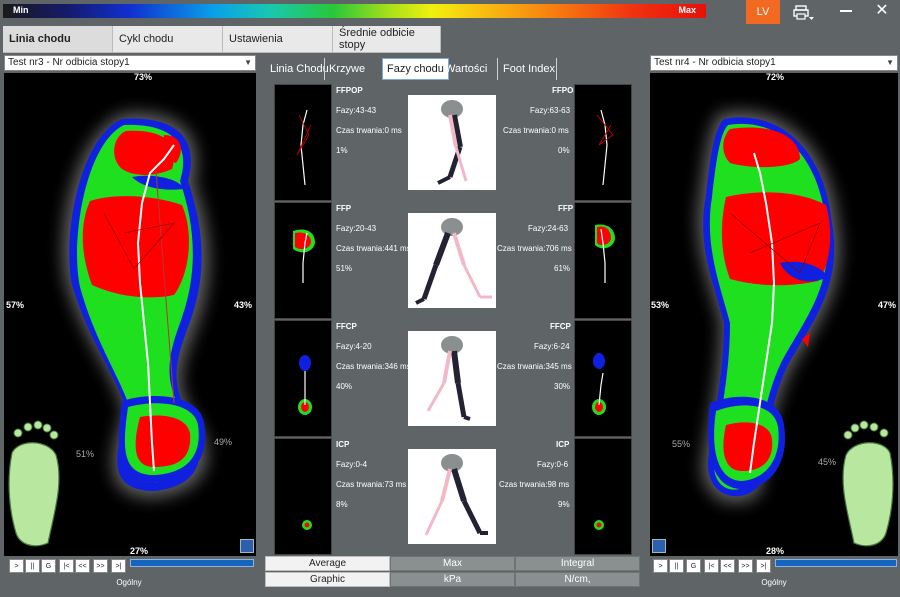 The image size is (900, 597). I want to click on phase-fazy-right: Fazy:0-6, so click(553, 464).